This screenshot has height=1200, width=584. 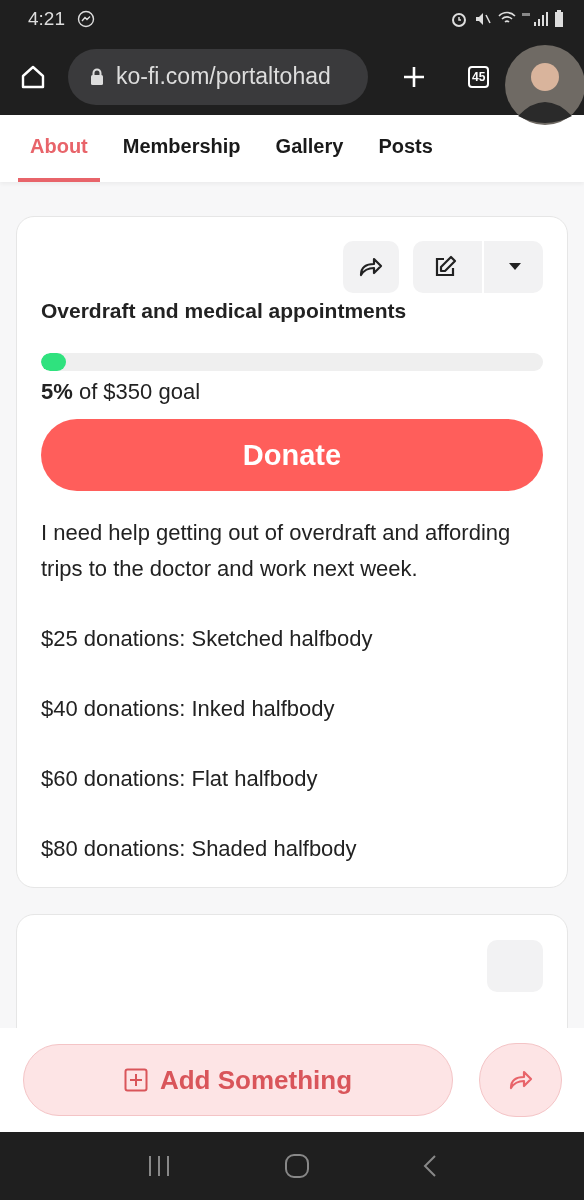 I want to click on edit-icon, so click(x=445, y=267).